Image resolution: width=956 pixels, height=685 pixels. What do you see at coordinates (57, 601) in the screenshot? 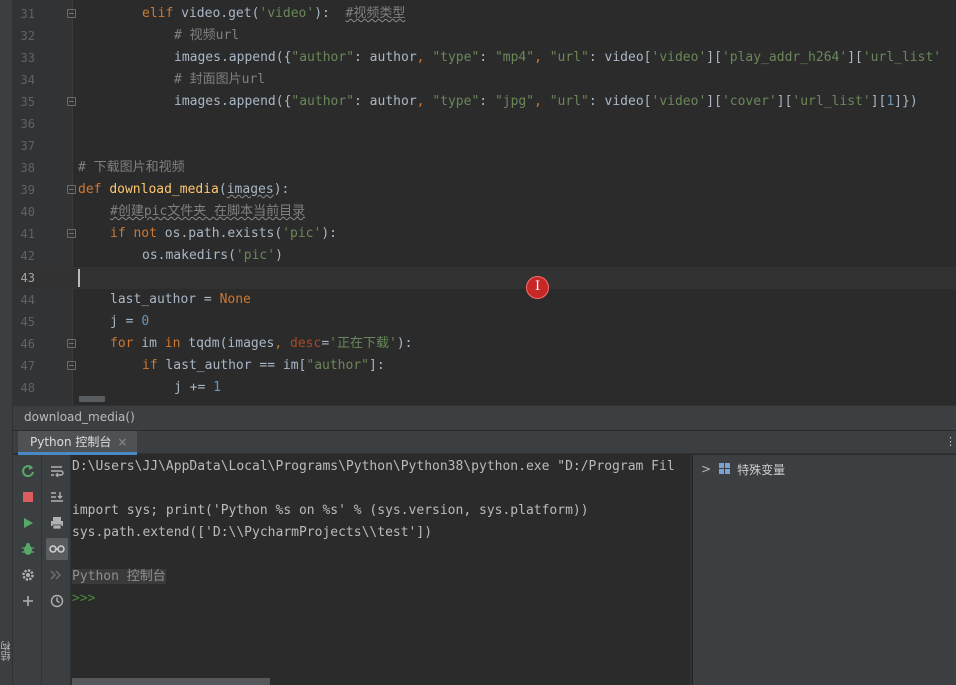
I see `history-icon` at bounding box center [57, 601].